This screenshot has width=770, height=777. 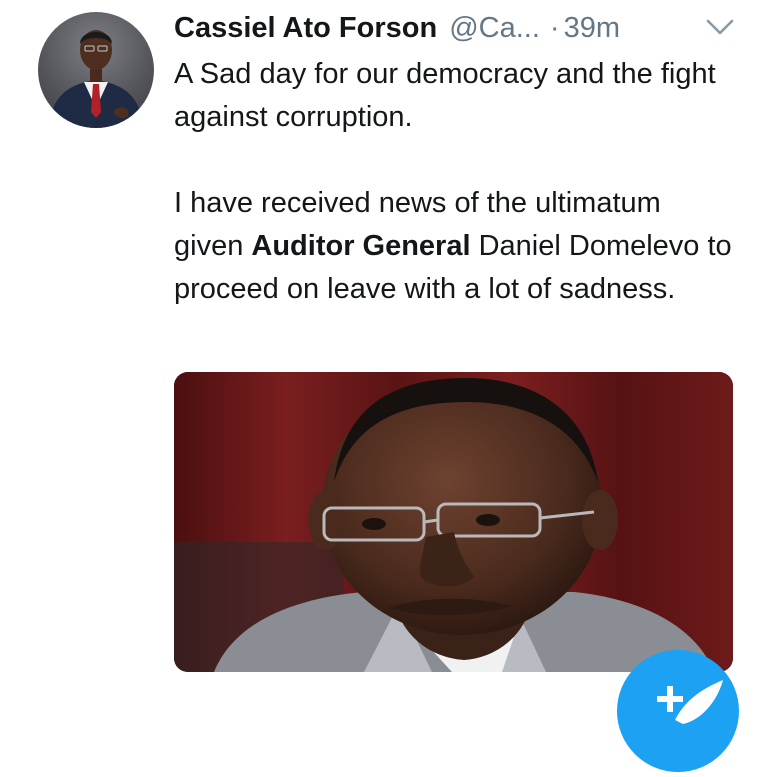 I want to click on tweet-timestamp: 39m, so click(x=592, y=28).